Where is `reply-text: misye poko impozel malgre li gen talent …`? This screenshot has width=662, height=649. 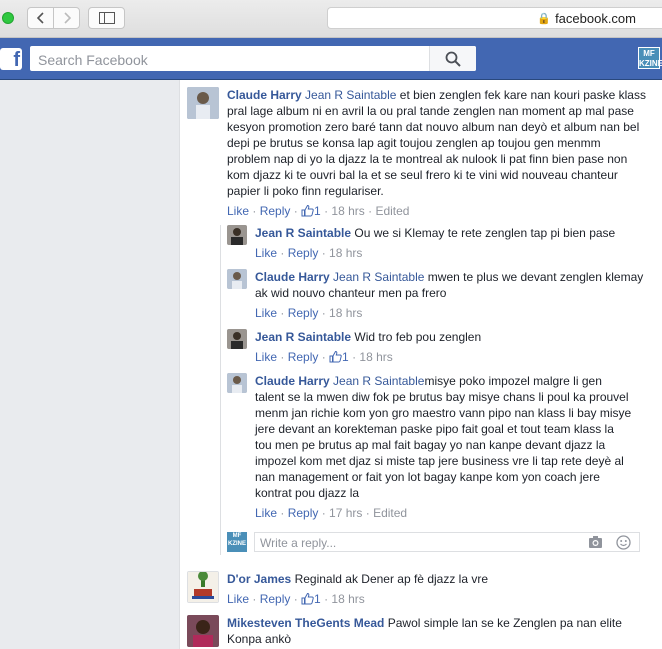 reply-text: misye poko impozel malgre li gen talent … is located at coordinates (443, 437).